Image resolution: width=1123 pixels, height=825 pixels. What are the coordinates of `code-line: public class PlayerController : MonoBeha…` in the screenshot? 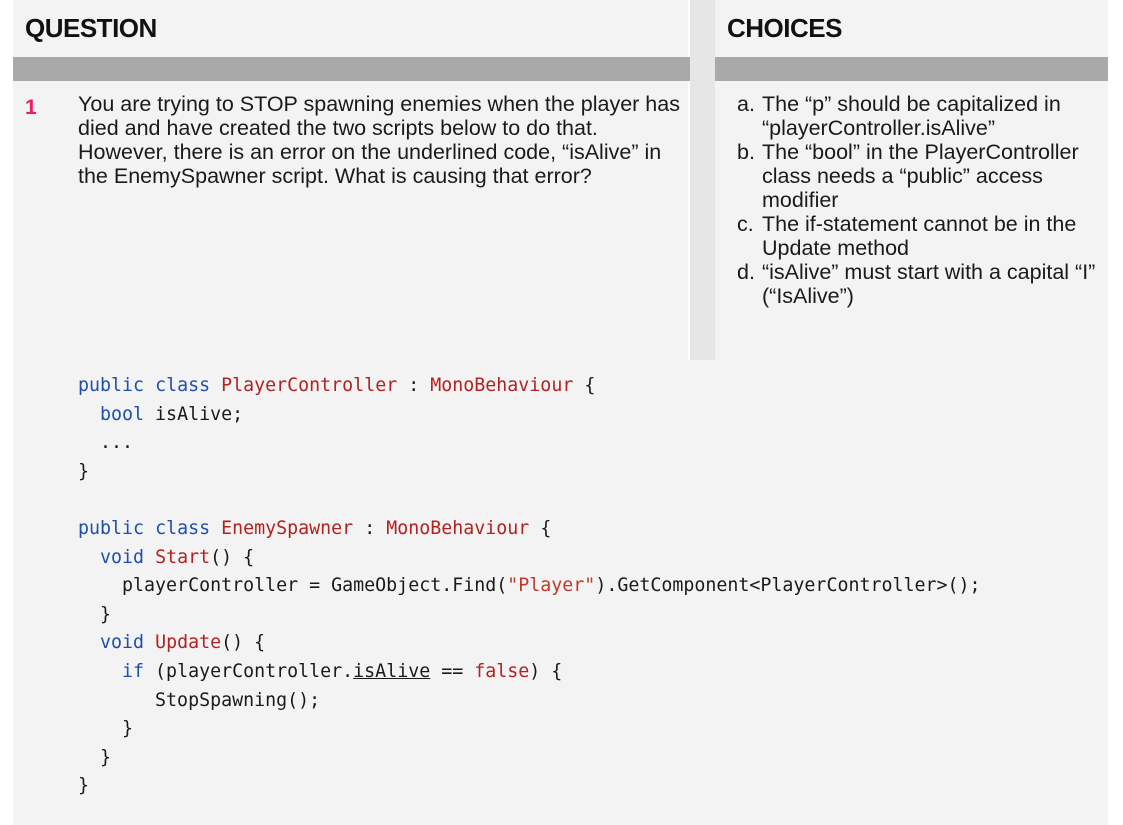 It's located at (337, 385).